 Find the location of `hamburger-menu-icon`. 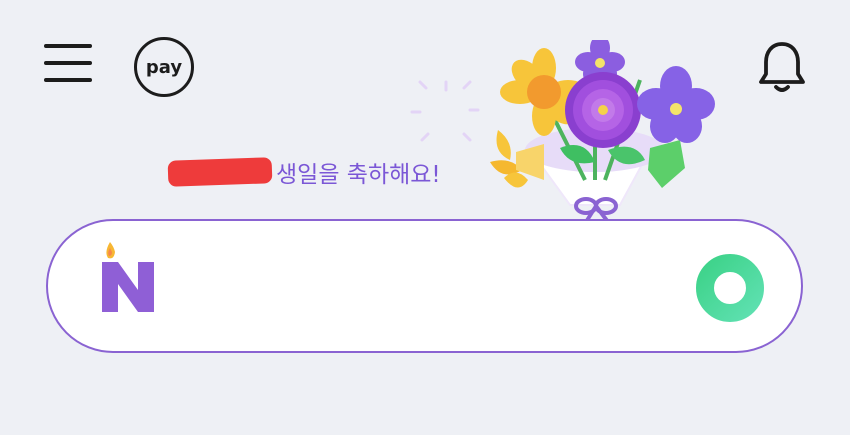

hamburger-menu-icon is located at coordinates (68, 64).